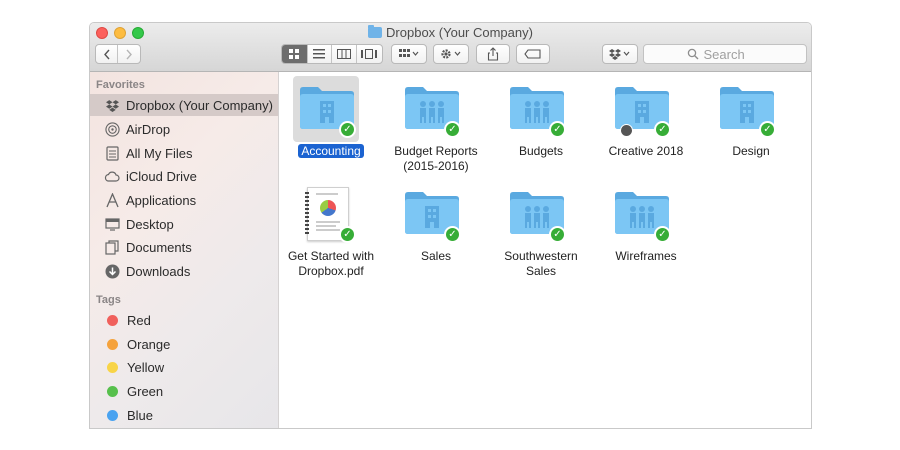  What do you see at coordinates (184, 415) in the screenshot?
I see `tag-item-blue: Blue` at bounding box center [184, 415].